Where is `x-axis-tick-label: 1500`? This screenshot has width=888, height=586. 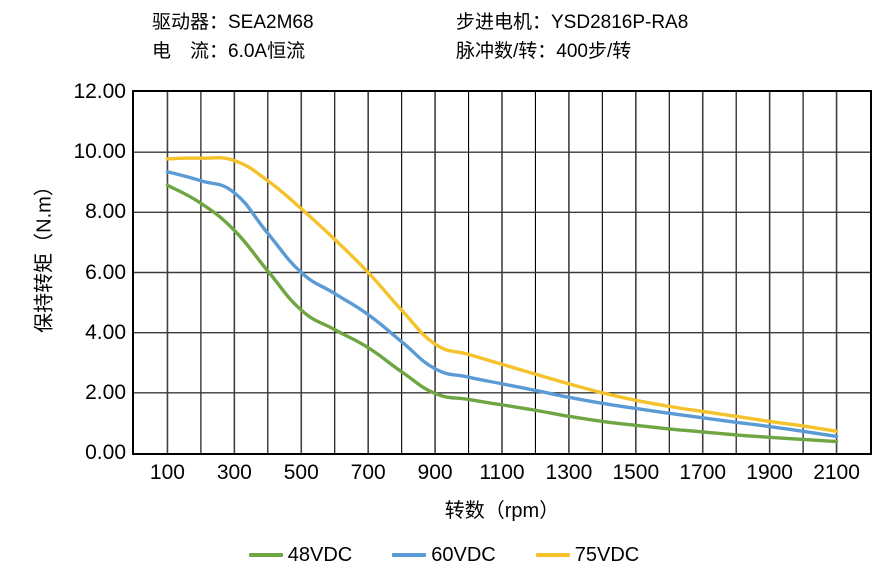 x-axis-tick-label: 1500 is located at coordinates (636, 472).